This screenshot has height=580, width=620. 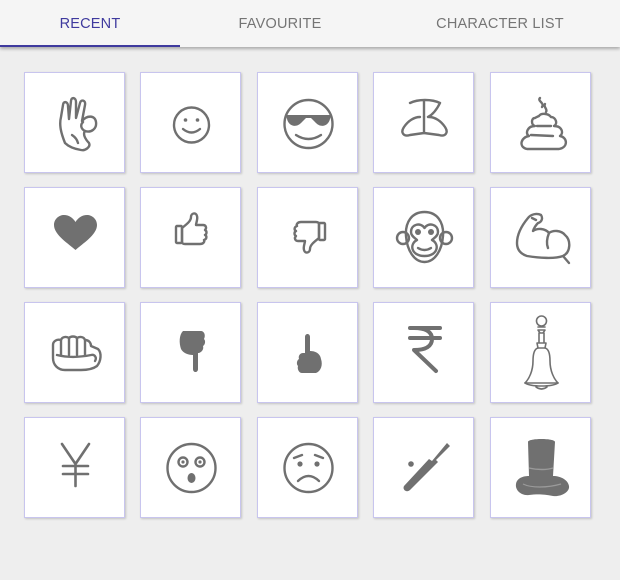 I want to click on emoji-tile-bell, so click(x=540, y=352).